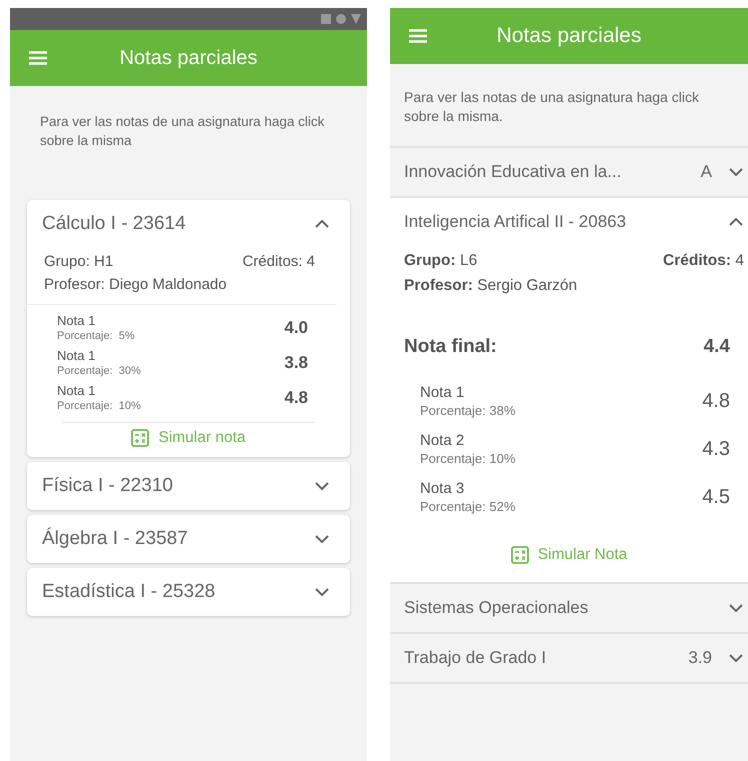 This screenshot has width=748, height=761. Describe the element at coordinates (468, 506) in the screenshot. I see `percentage-text: Porcentaje: 52%` at that location.